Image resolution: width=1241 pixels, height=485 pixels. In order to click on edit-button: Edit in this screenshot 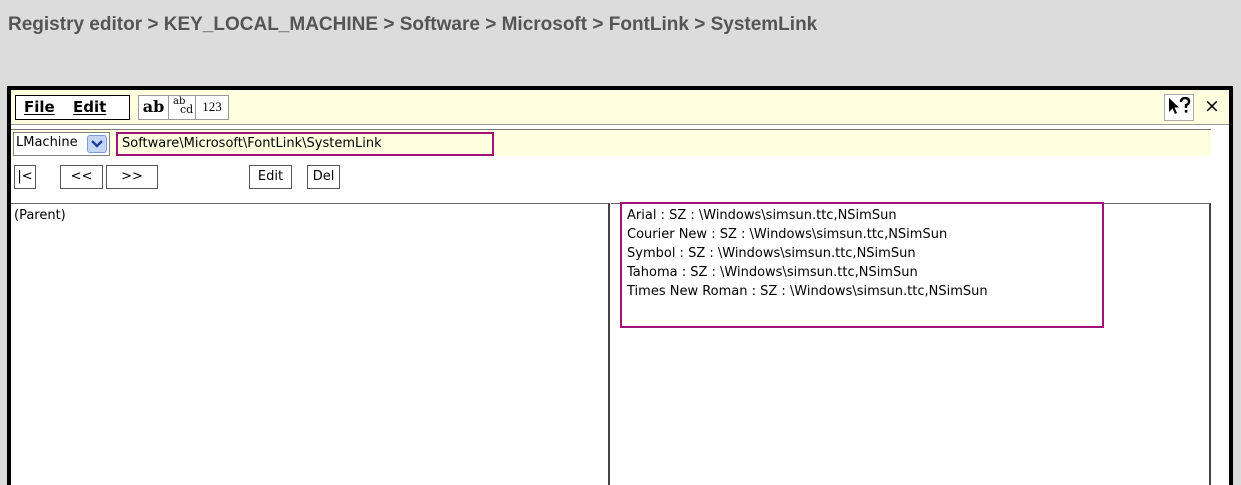, I will do `click(270, 177)`.